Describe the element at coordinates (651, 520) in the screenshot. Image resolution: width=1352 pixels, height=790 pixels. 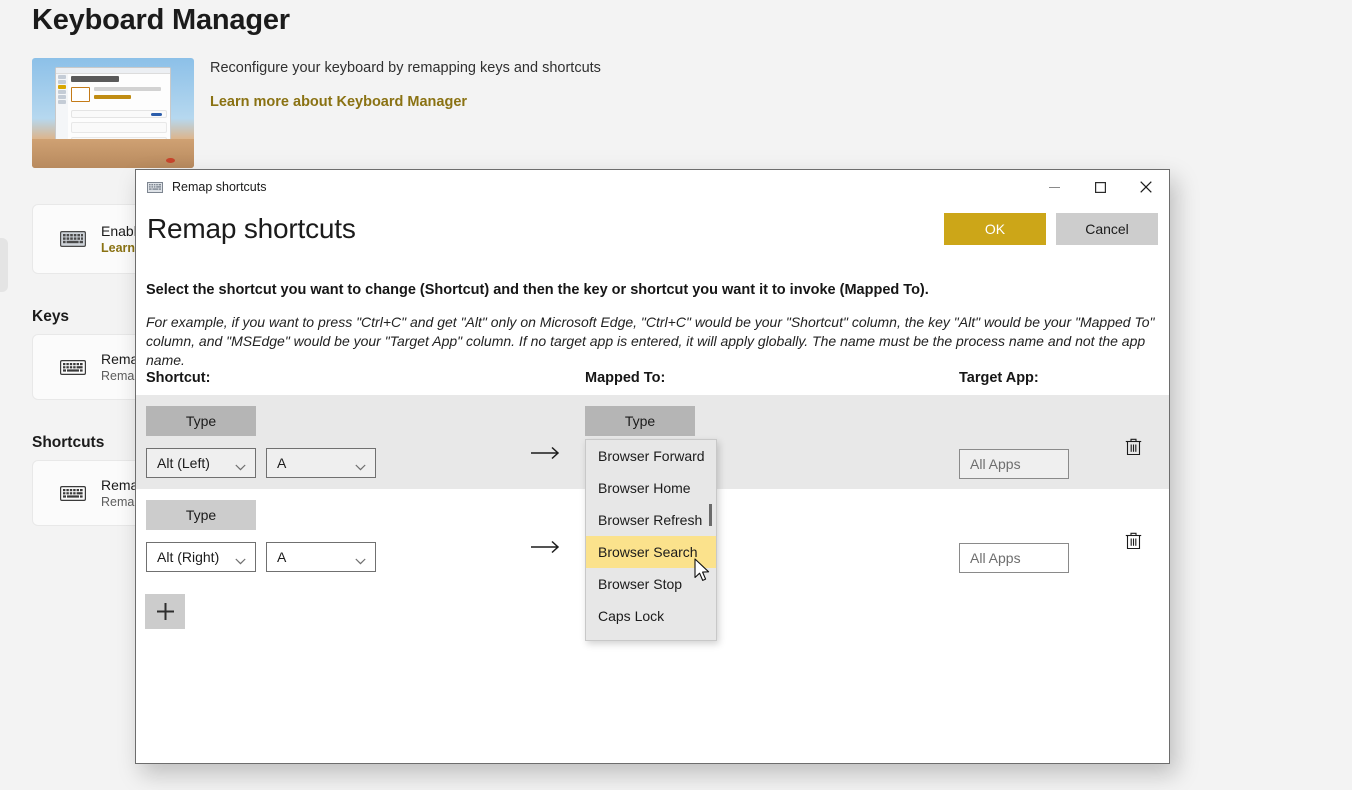
I see `dropdown-option: Browser Refresh` at that location.